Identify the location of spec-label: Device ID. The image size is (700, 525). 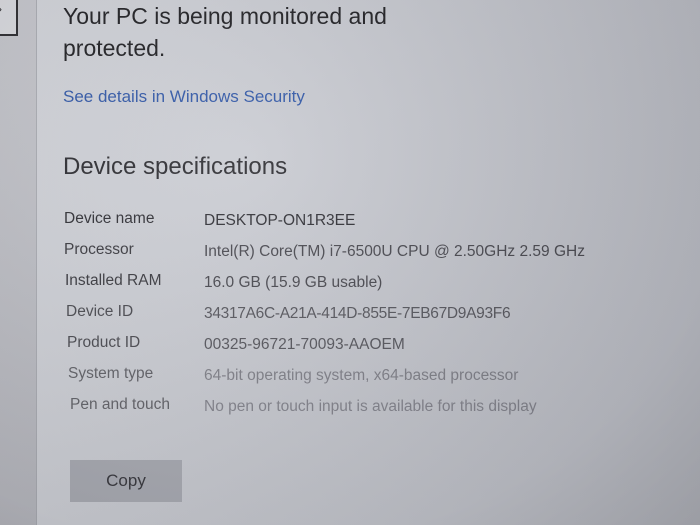
(100, 311).